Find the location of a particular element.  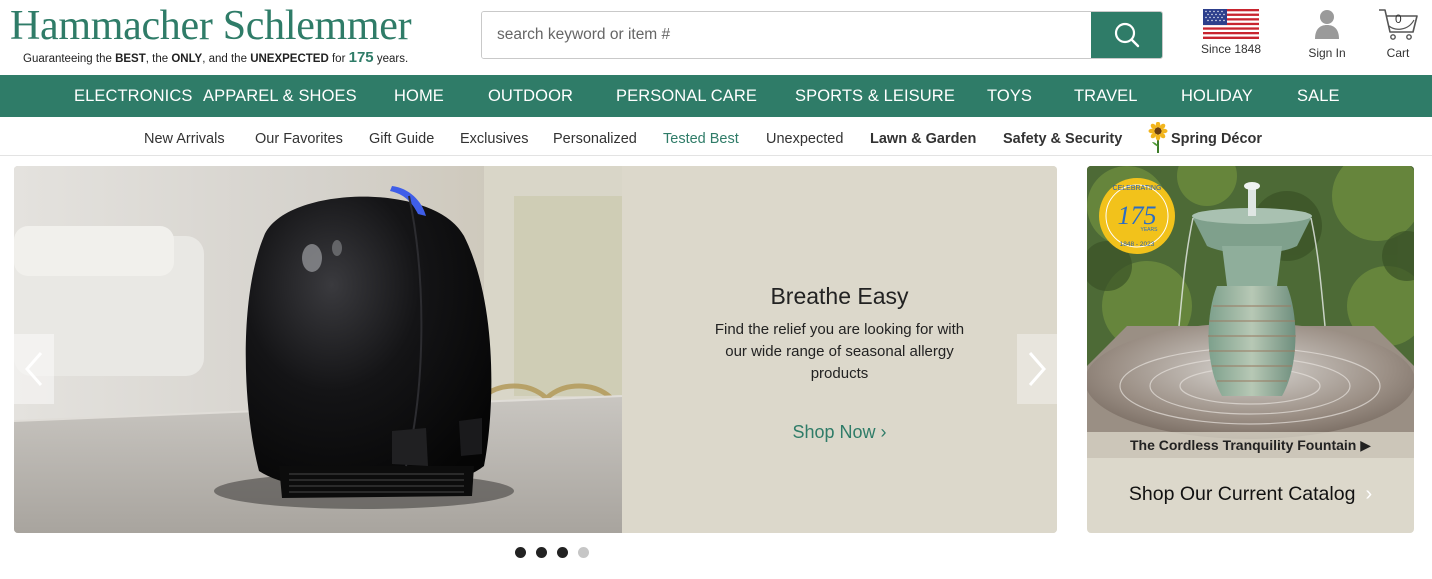

subnav-our-favorites: Our Favorites is located at coordinates (299, 136).